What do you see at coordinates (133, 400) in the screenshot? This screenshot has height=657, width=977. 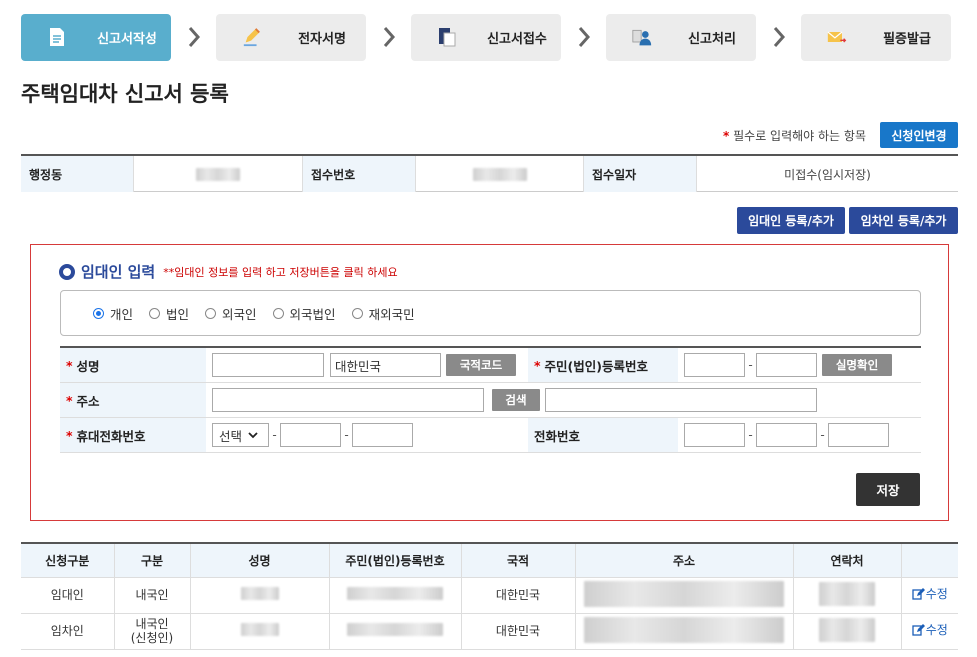 I see `address-label: * 주소` at bounding box center [133, 400].